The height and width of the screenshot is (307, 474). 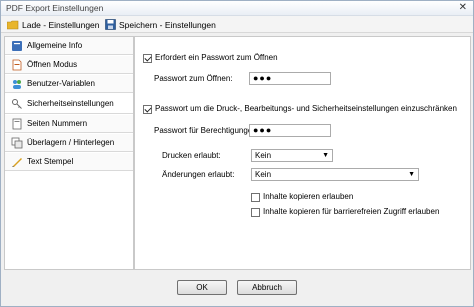 I want to click on open-password-field: ●●●, so click(x=290, y=78).